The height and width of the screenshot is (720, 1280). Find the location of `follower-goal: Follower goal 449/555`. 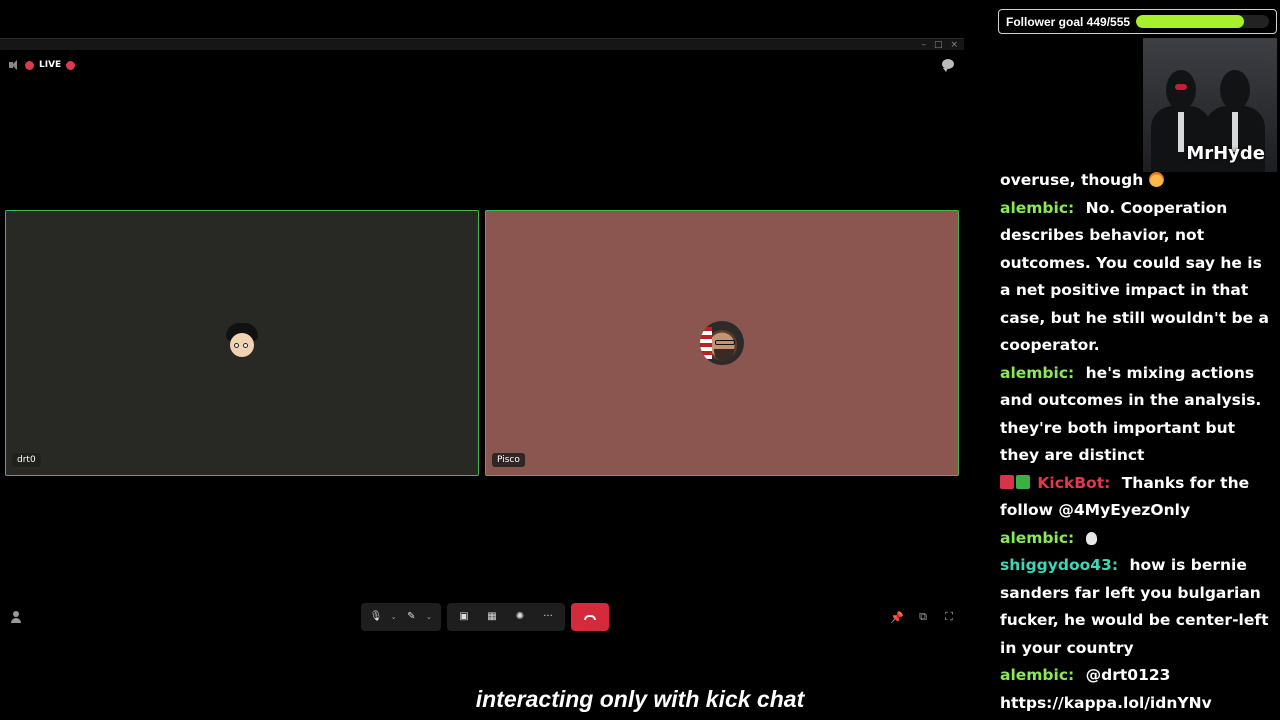

follower-goal: Follower goal 449/555 is located at coordinates (1137, 21).